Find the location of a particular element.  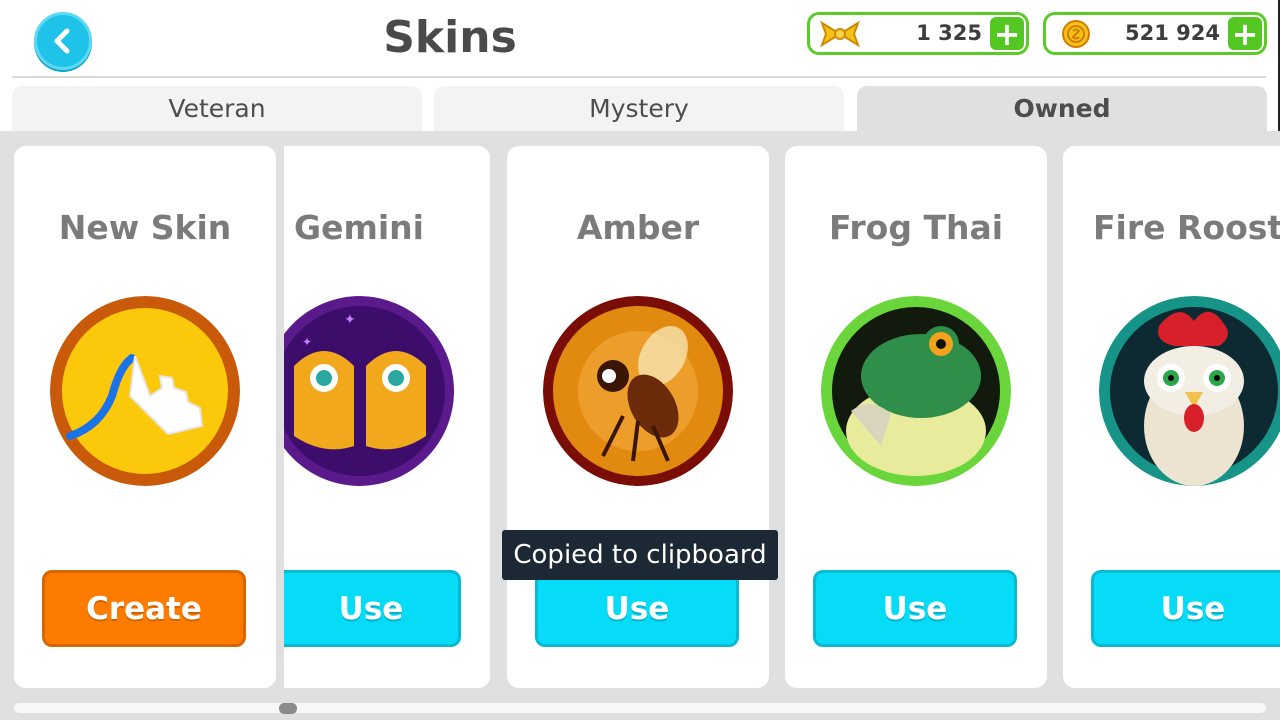

page-title: Skins is located at coordinates (450, 37).